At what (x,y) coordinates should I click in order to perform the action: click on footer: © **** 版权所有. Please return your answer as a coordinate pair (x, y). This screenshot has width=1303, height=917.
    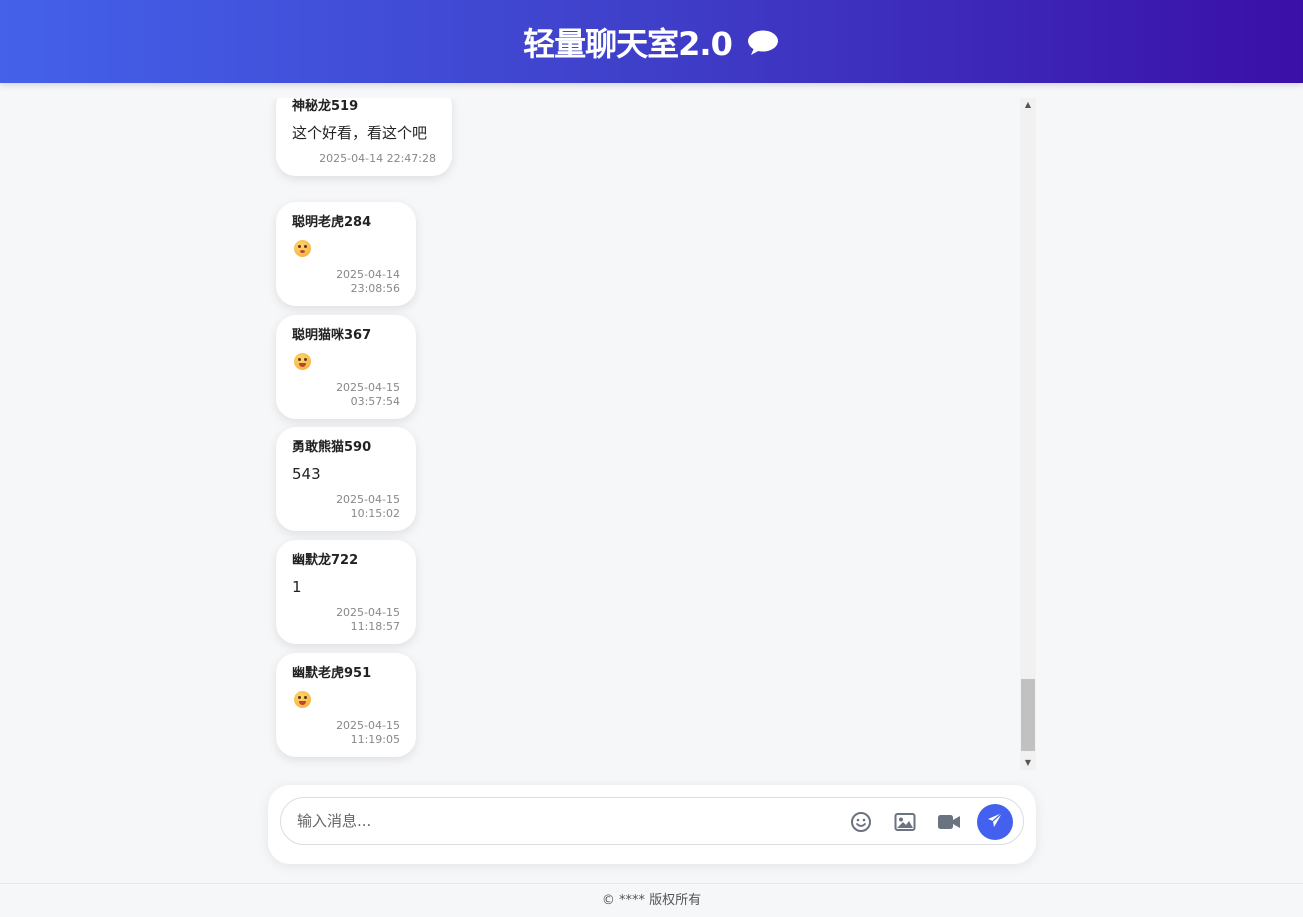
    Looking at the image, I should click on (651, 899).